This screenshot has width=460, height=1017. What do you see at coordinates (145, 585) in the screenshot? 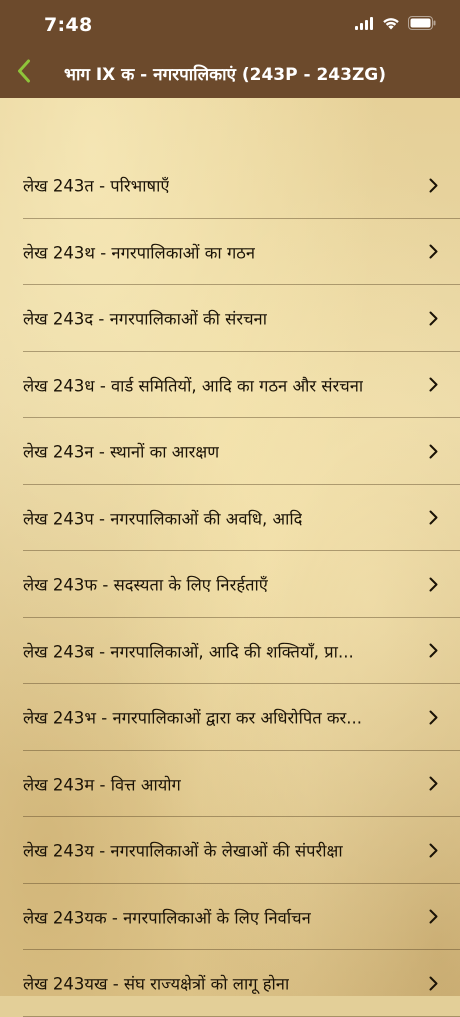
I see `list-item-label: लेख 243फ - सदस्यता के लिए निरर्हताएँ` at bounding box center [145, 585].